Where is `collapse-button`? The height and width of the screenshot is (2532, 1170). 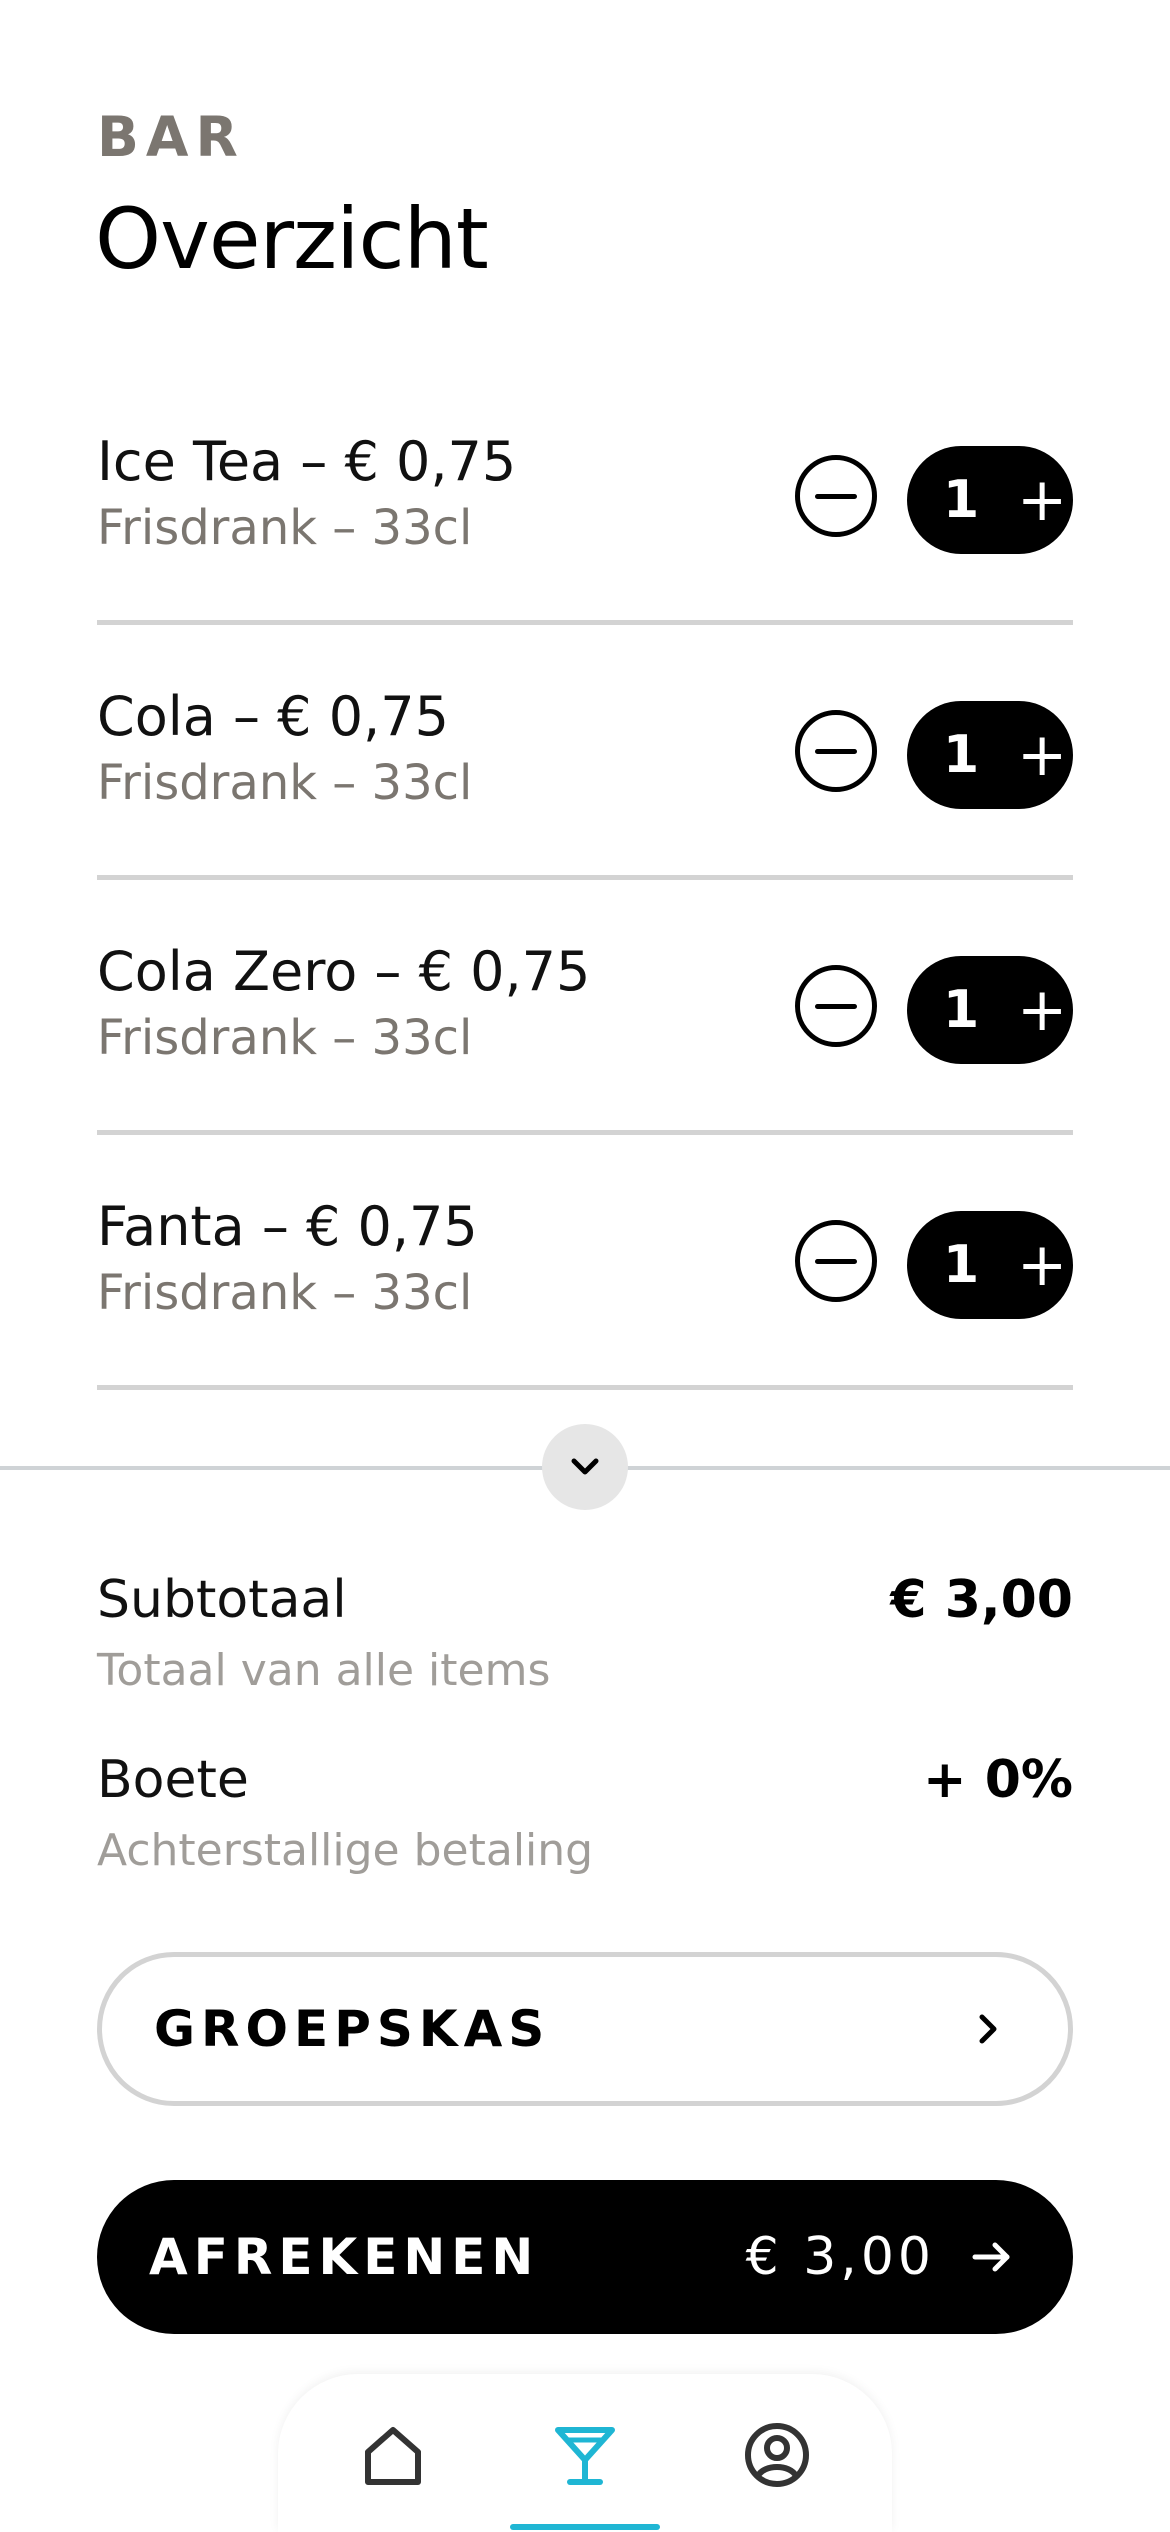
collapse-button is located at coordinates (585, 1467).